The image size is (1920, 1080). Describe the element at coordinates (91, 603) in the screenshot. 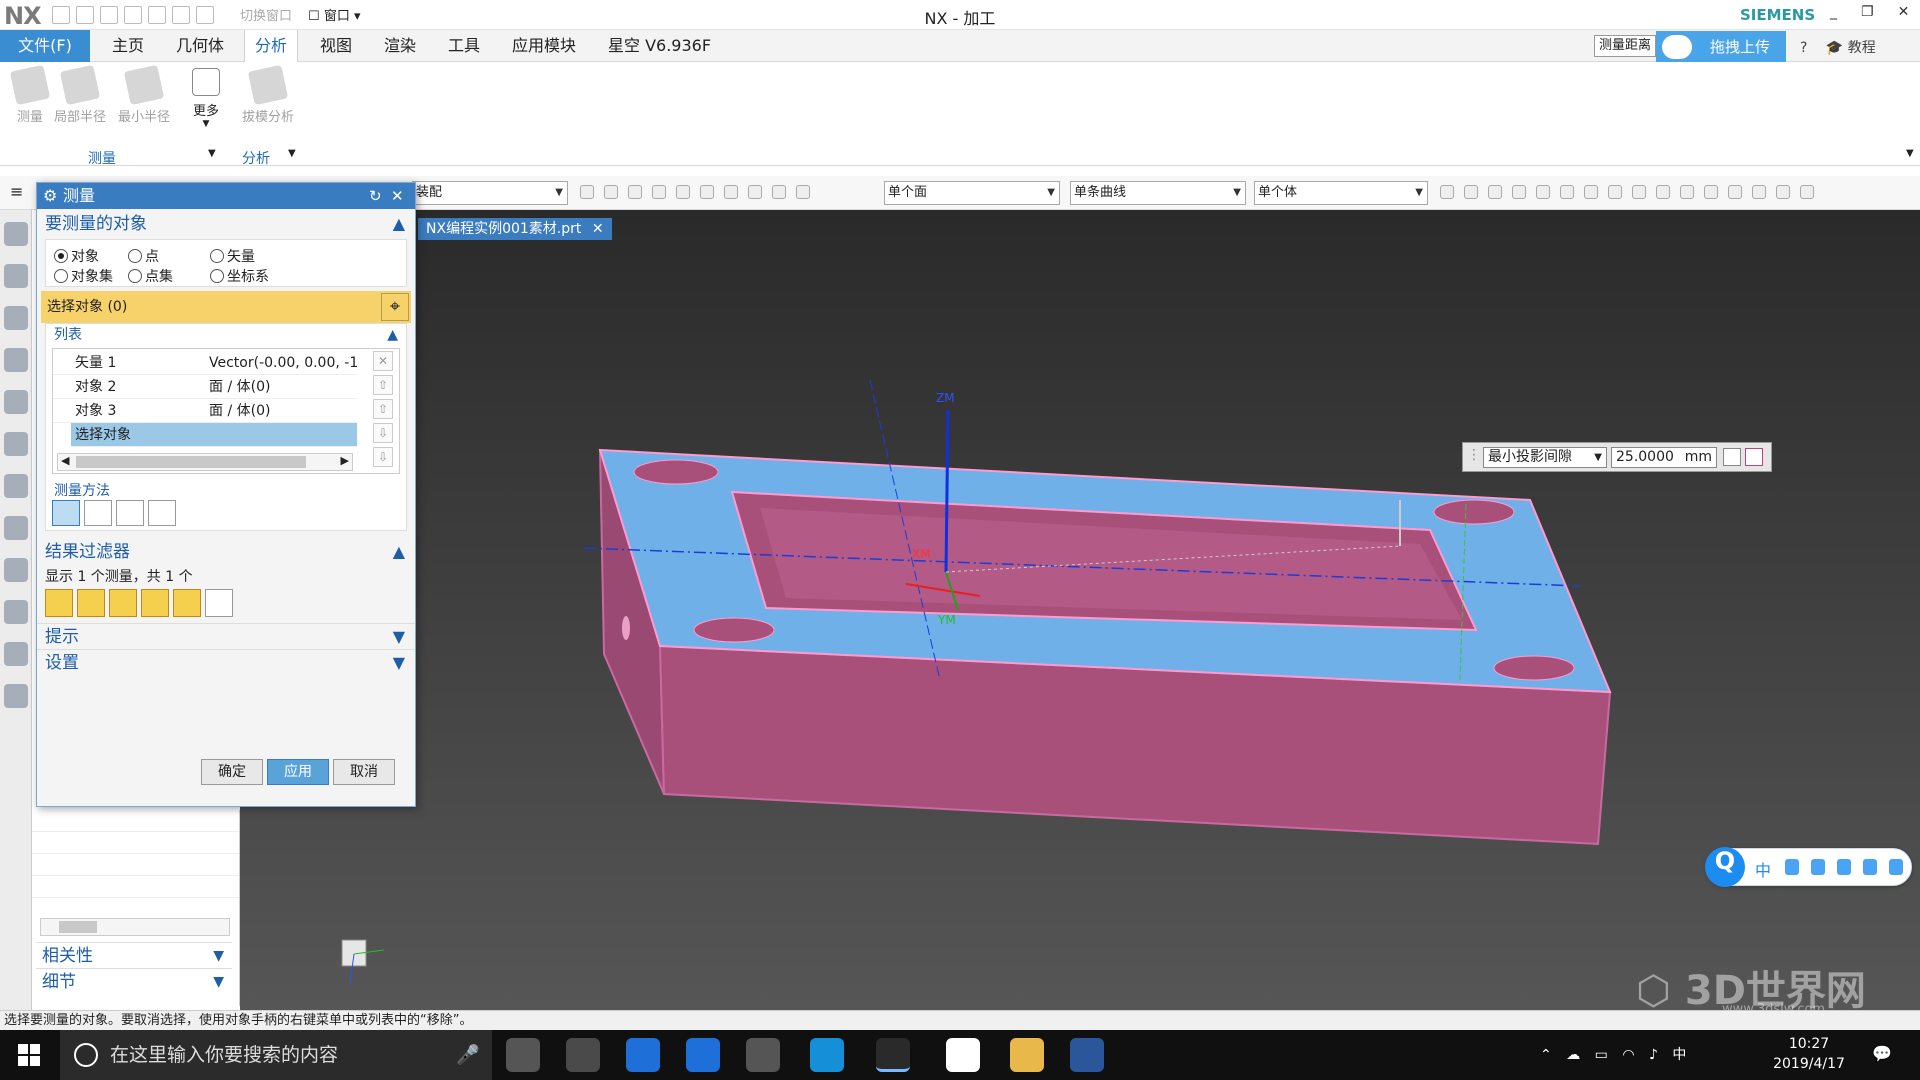

I see `filter-curve-icon` at that location.